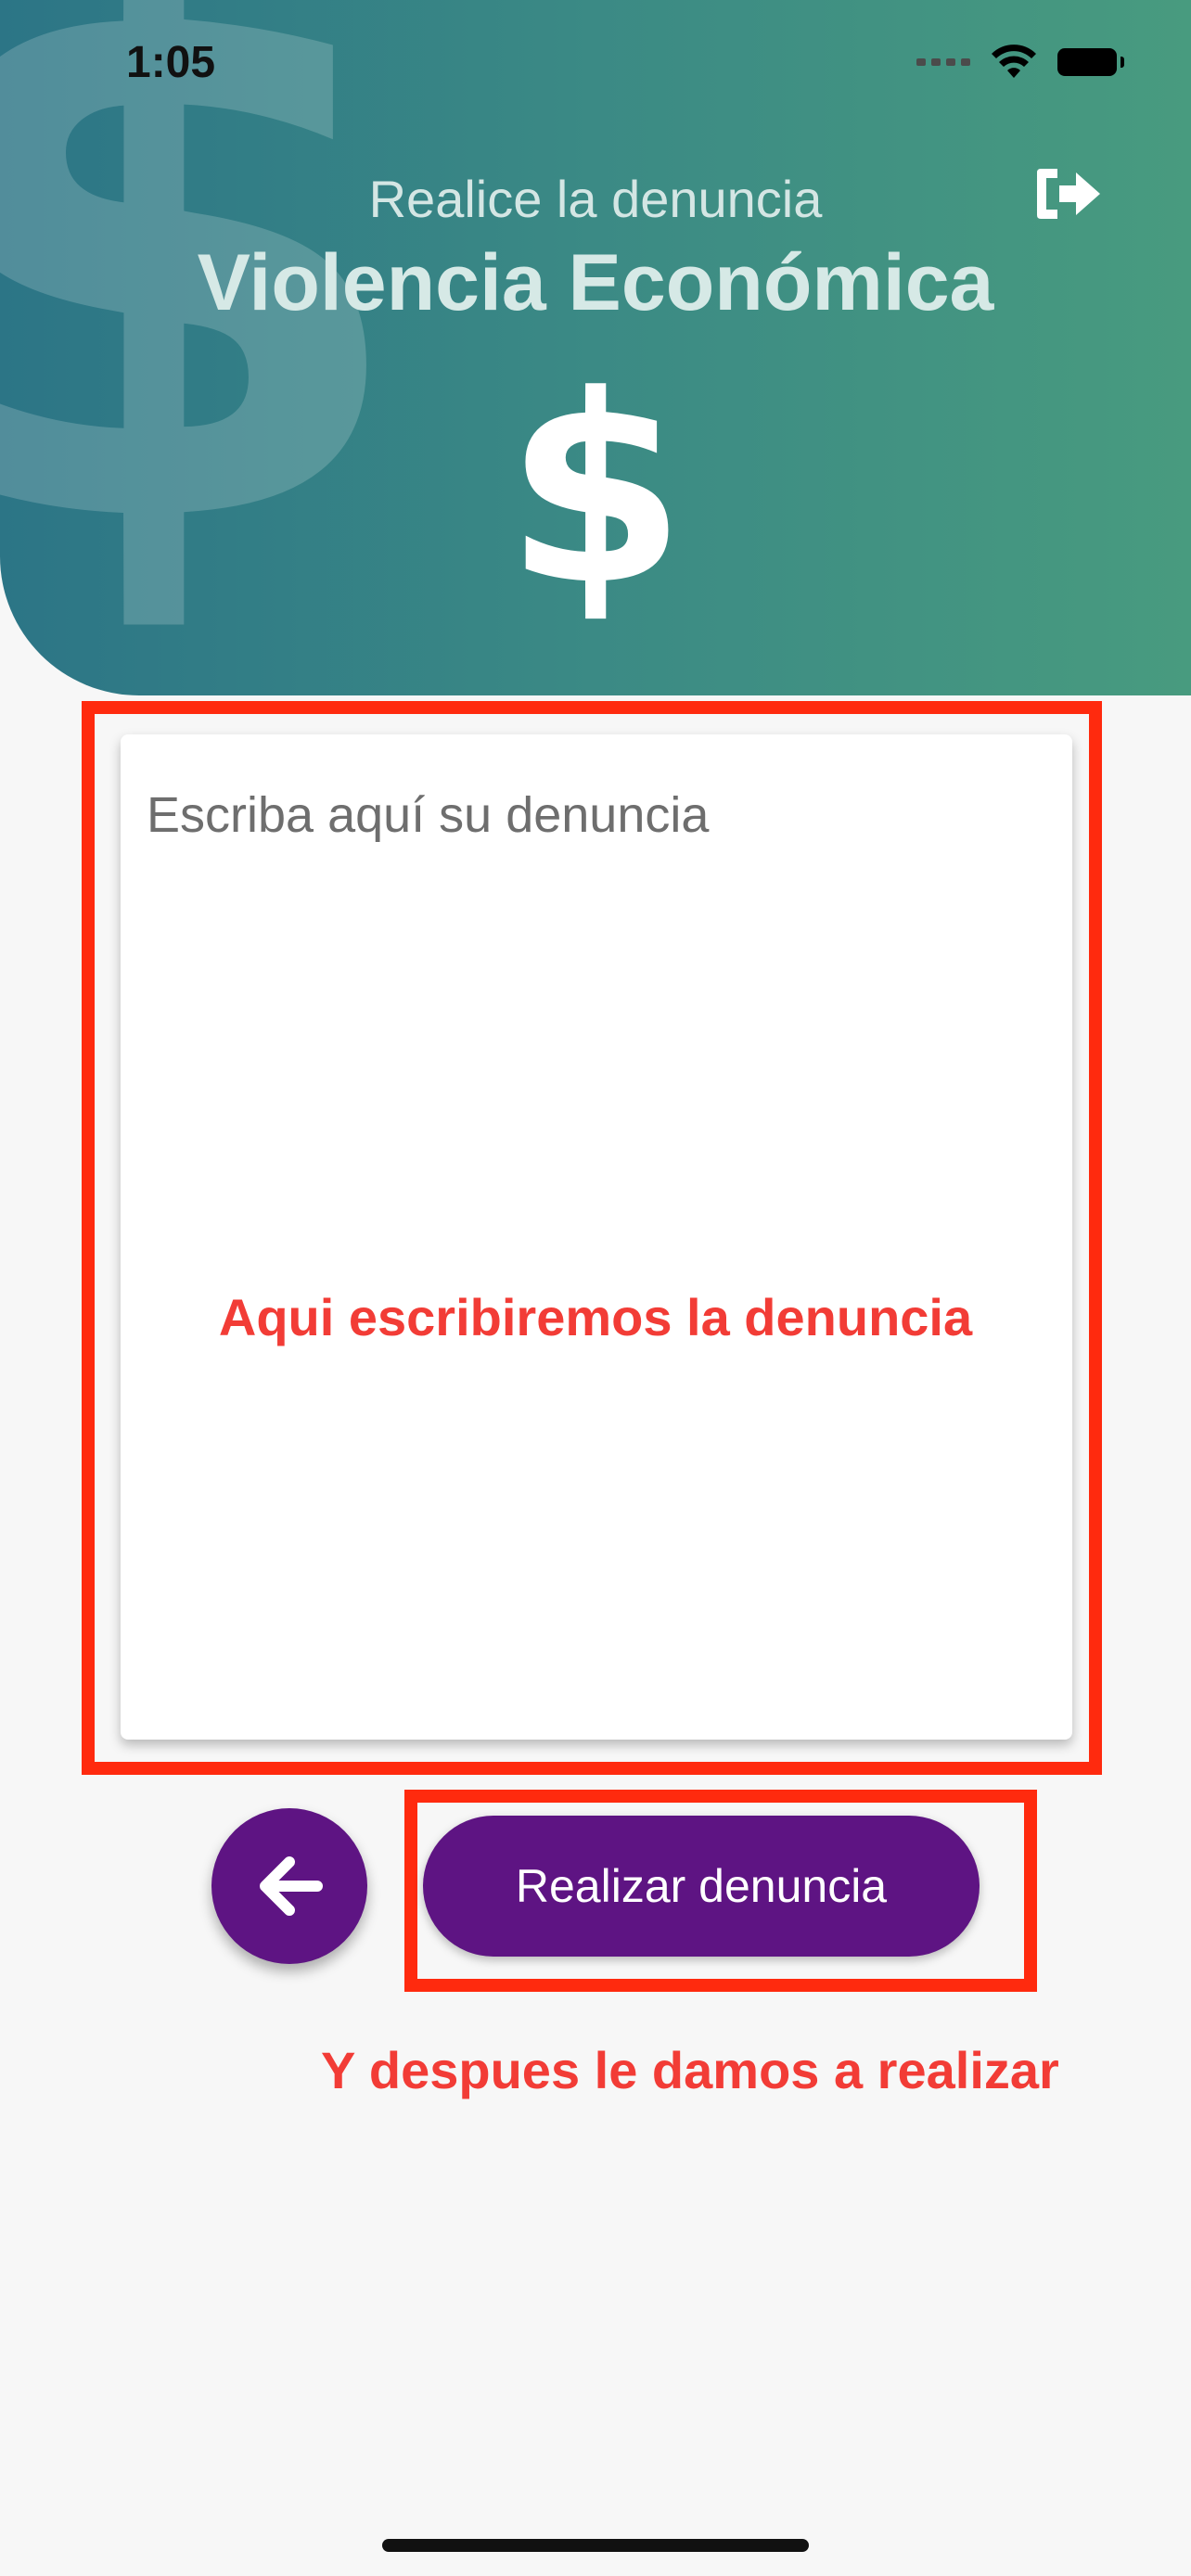  What do you see at coordinates (1090, 62) in the screenshot?
I see `battery-icon` at bounding box center [1090, 62].